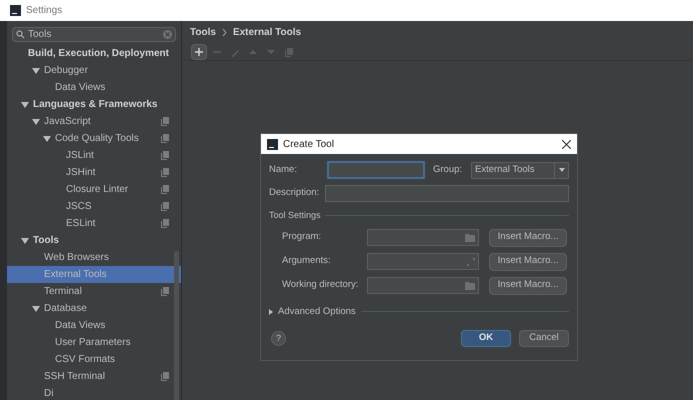  Describe the element at coordinates (486, 338) in the screenshot. I see `ok-button: OK` at that location.